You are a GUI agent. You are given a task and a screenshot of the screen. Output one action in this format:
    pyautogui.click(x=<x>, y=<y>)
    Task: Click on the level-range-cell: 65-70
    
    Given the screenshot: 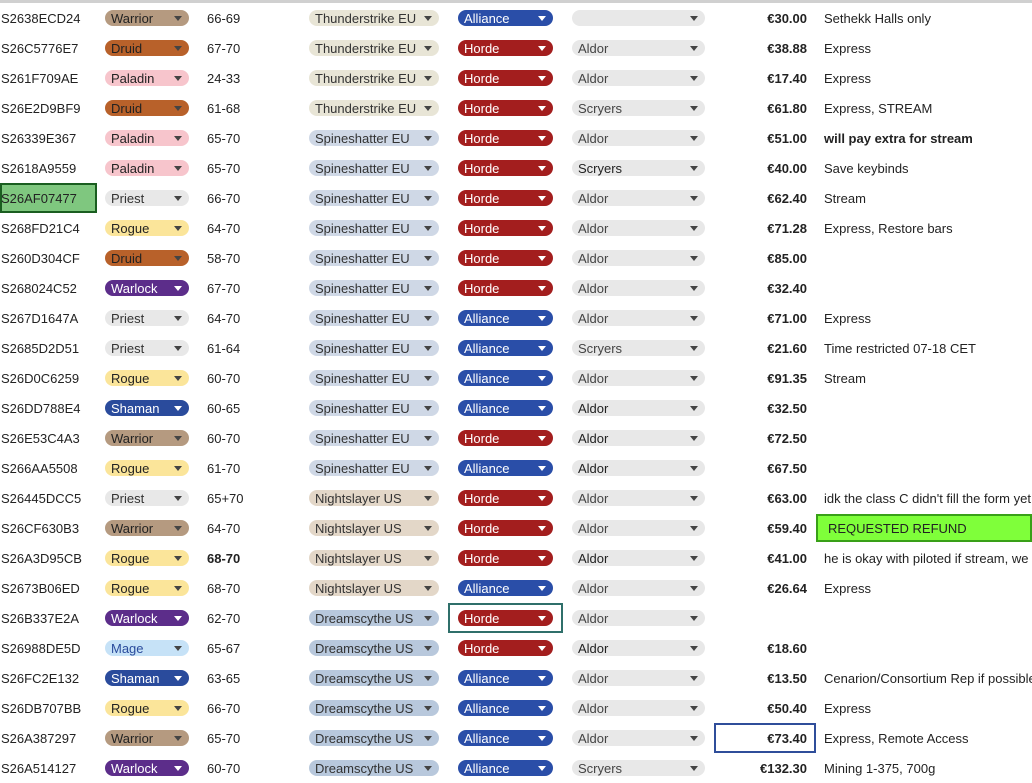 What is the action you would take?
    pyautogui.click(x=252, y=168)
    